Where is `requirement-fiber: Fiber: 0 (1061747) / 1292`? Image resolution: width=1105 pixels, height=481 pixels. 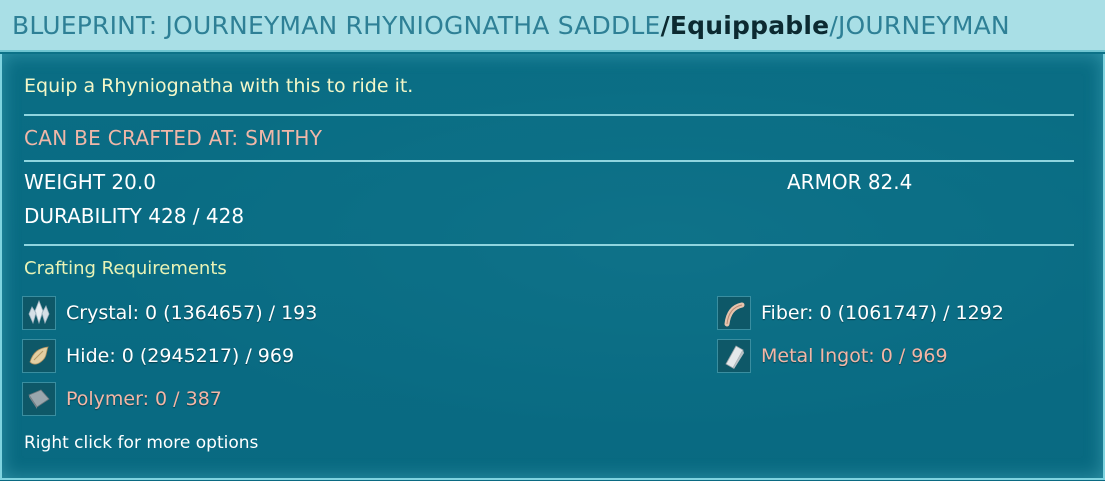 requirement-fiber: Fiber: 0 (1061747) / 1292 is located at coordinates (860, 313).